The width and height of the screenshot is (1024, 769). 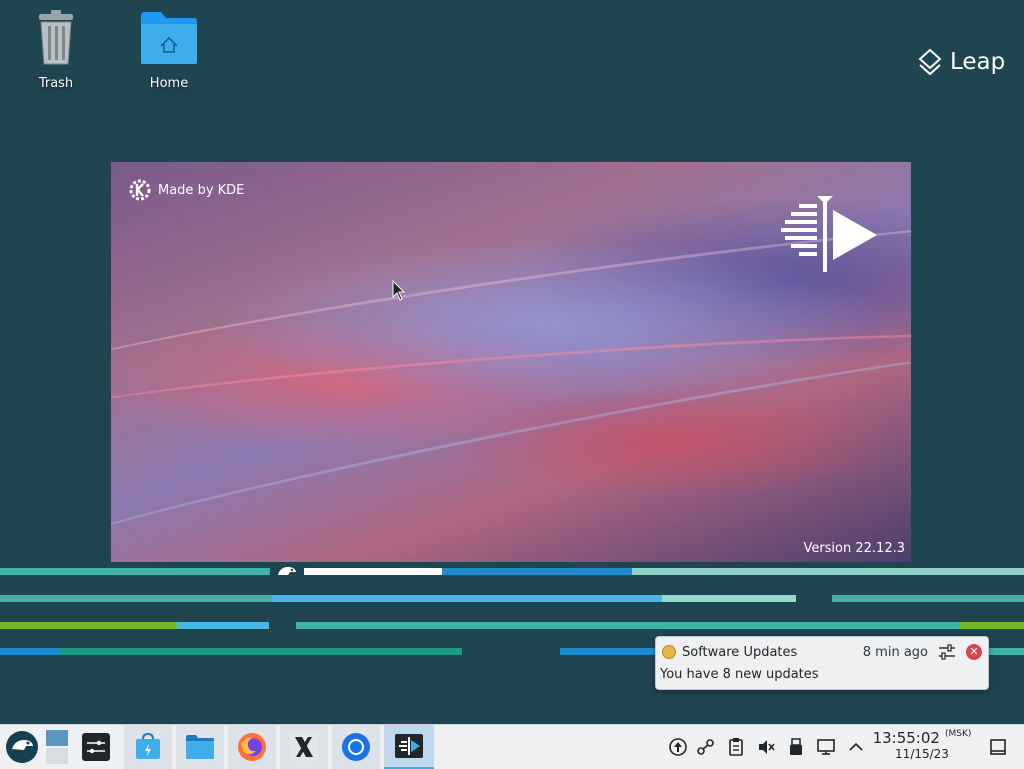 I want to click on firefox-icon, so click(x=252, y=747).